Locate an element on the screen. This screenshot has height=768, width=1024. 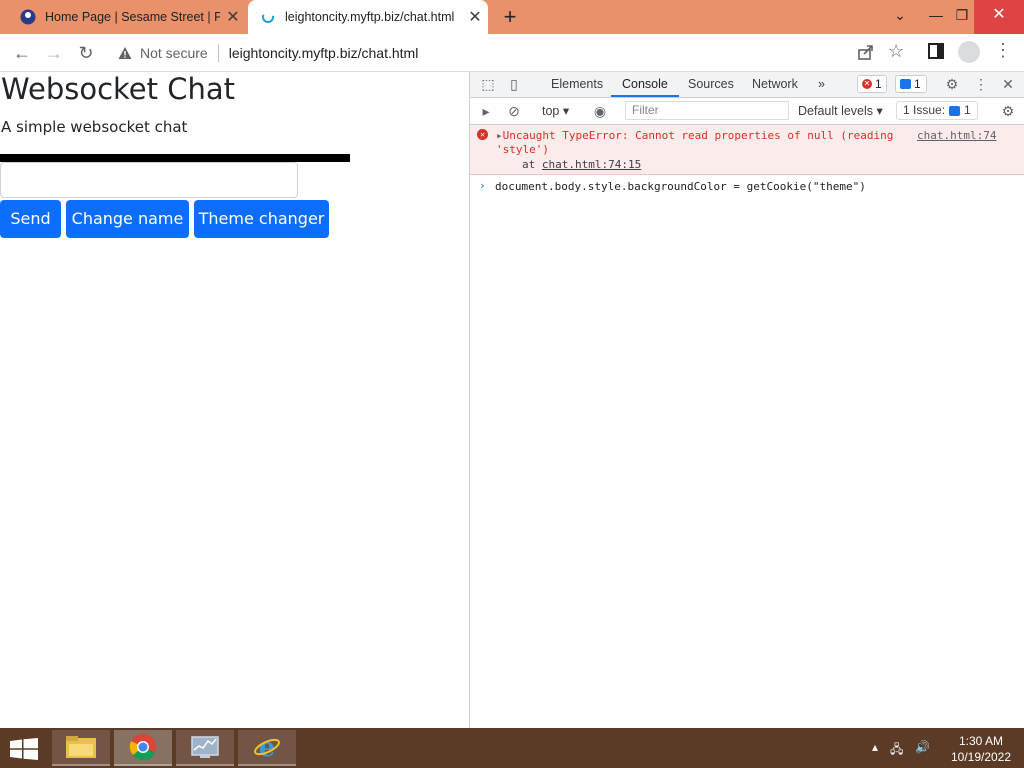
internet-explorer-icon: e is located at coordinates (267, 747).